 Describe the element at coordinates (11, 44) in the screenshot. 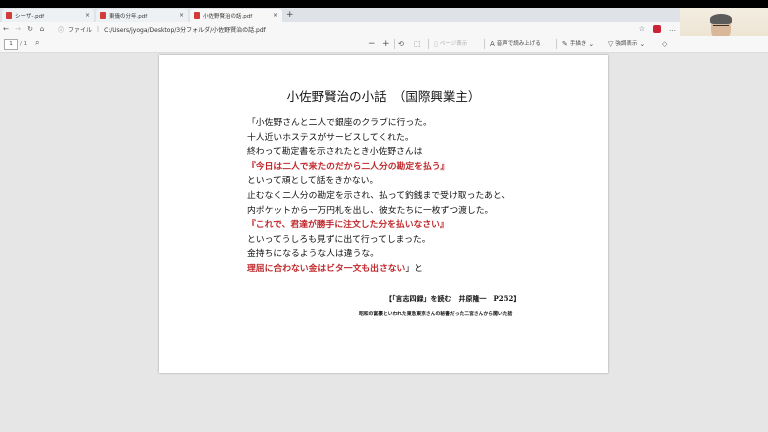

I see `page-number-input: 1` at that location.